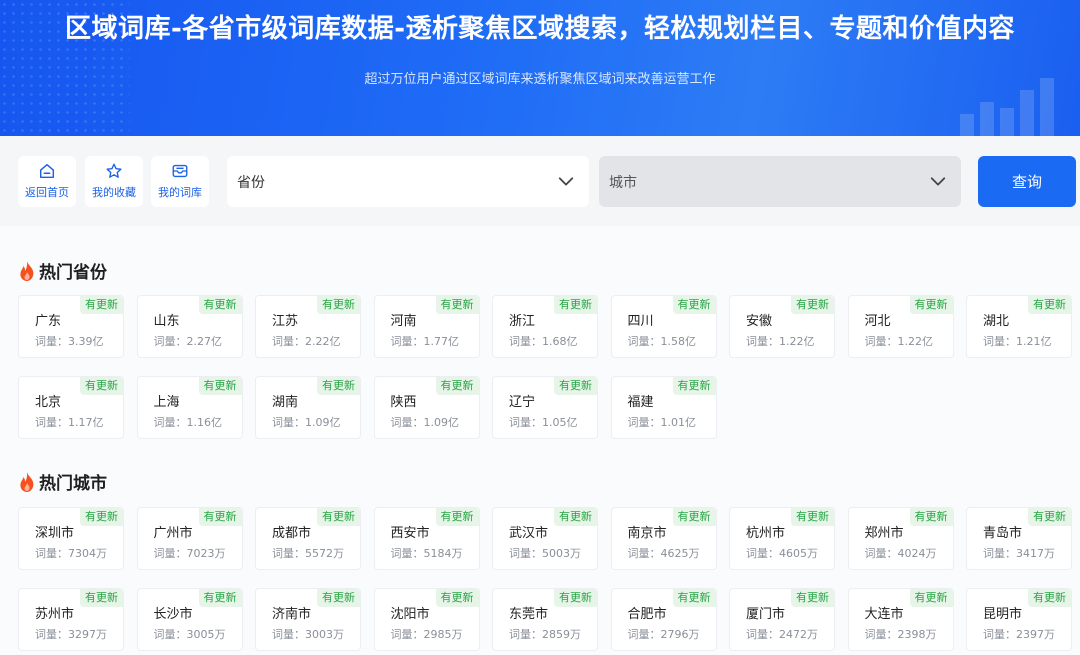 The image size is (1080, 655). What do you see at coordinates (900, 326) in the screenshot?
I see `province-card: 河北 词量：1.22亿 有更新` at bounding box center [900, 326].